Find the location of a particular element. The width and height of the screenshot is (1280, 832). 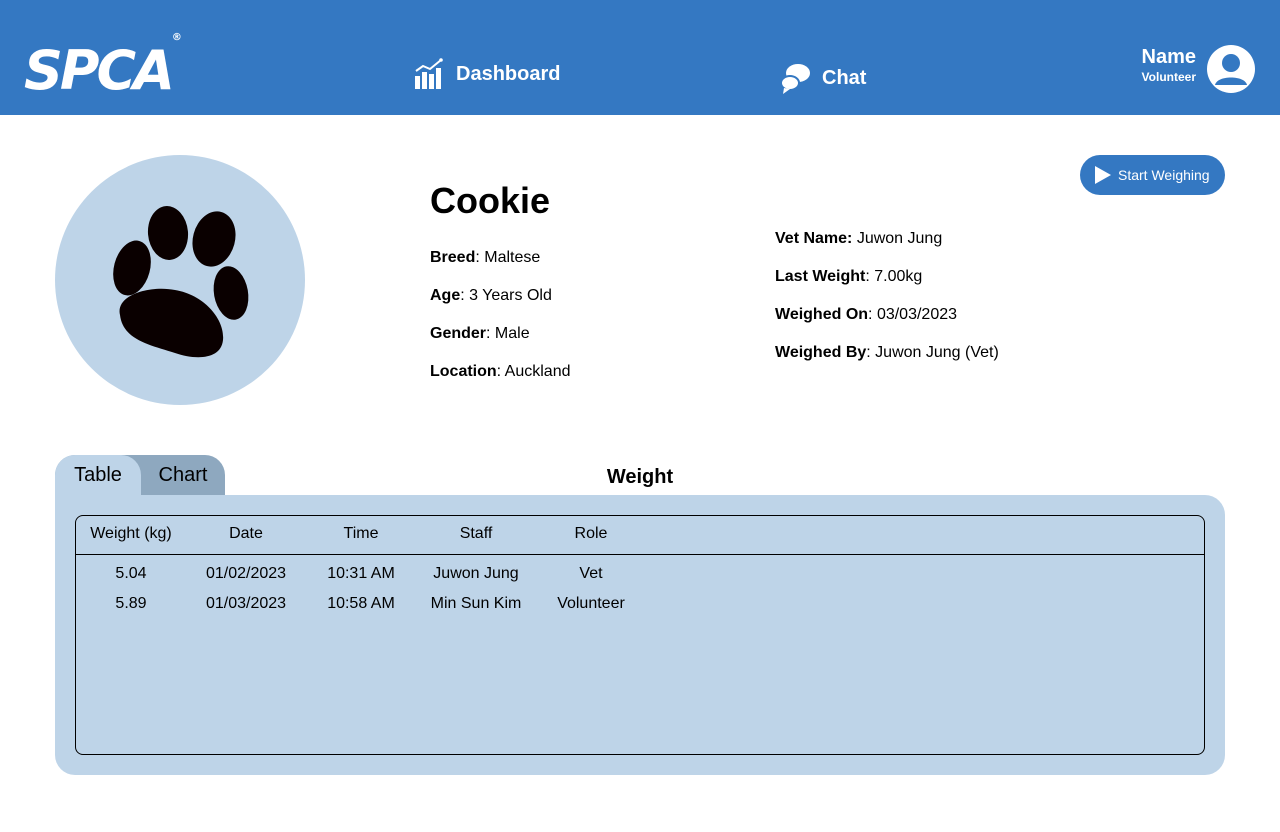

cell-role: Volunteer is located at coordinates (591, 603).